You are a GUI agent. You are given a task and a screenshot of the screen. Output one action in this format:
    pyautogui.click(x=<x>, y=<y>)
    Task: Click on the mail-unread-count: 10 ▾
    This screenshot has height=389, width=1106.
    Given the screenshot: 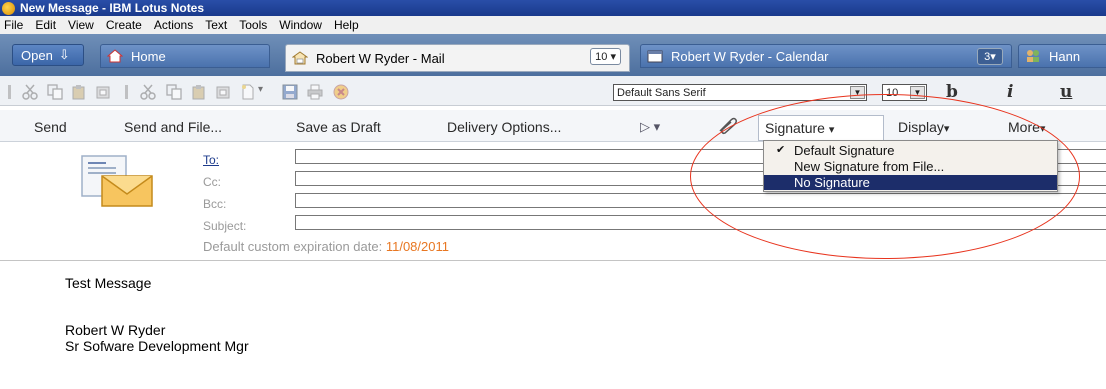 What is the action you would take?
    pyautogui.click(x=605, y=56)
    